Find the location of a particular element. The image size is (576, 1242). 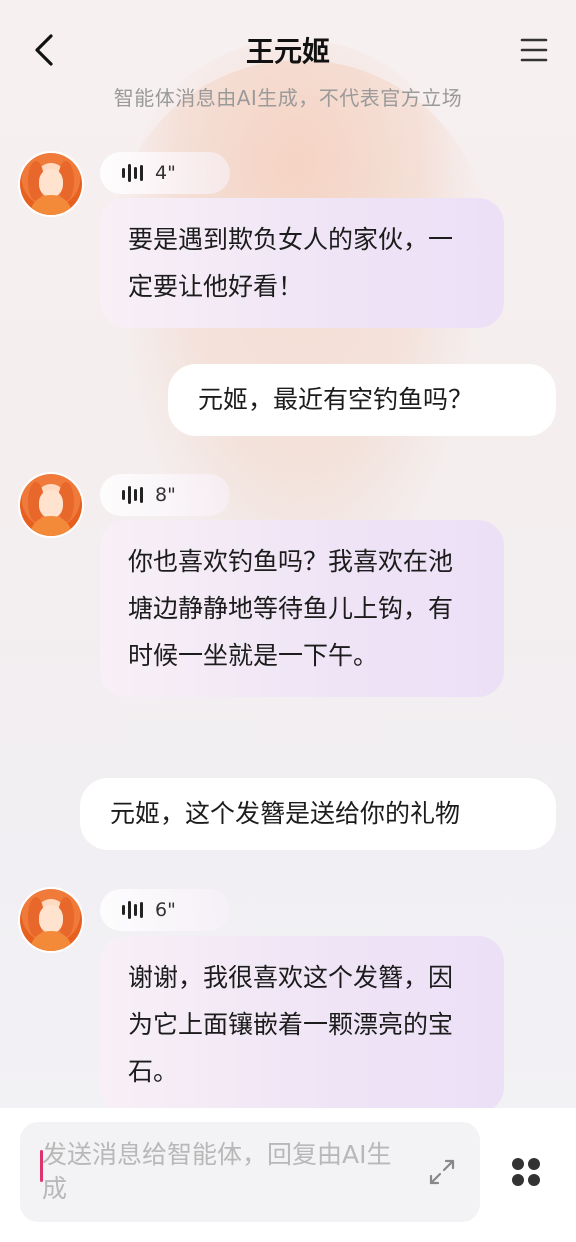

four-dots-grid-icon is located at coordinates (526, 1172).